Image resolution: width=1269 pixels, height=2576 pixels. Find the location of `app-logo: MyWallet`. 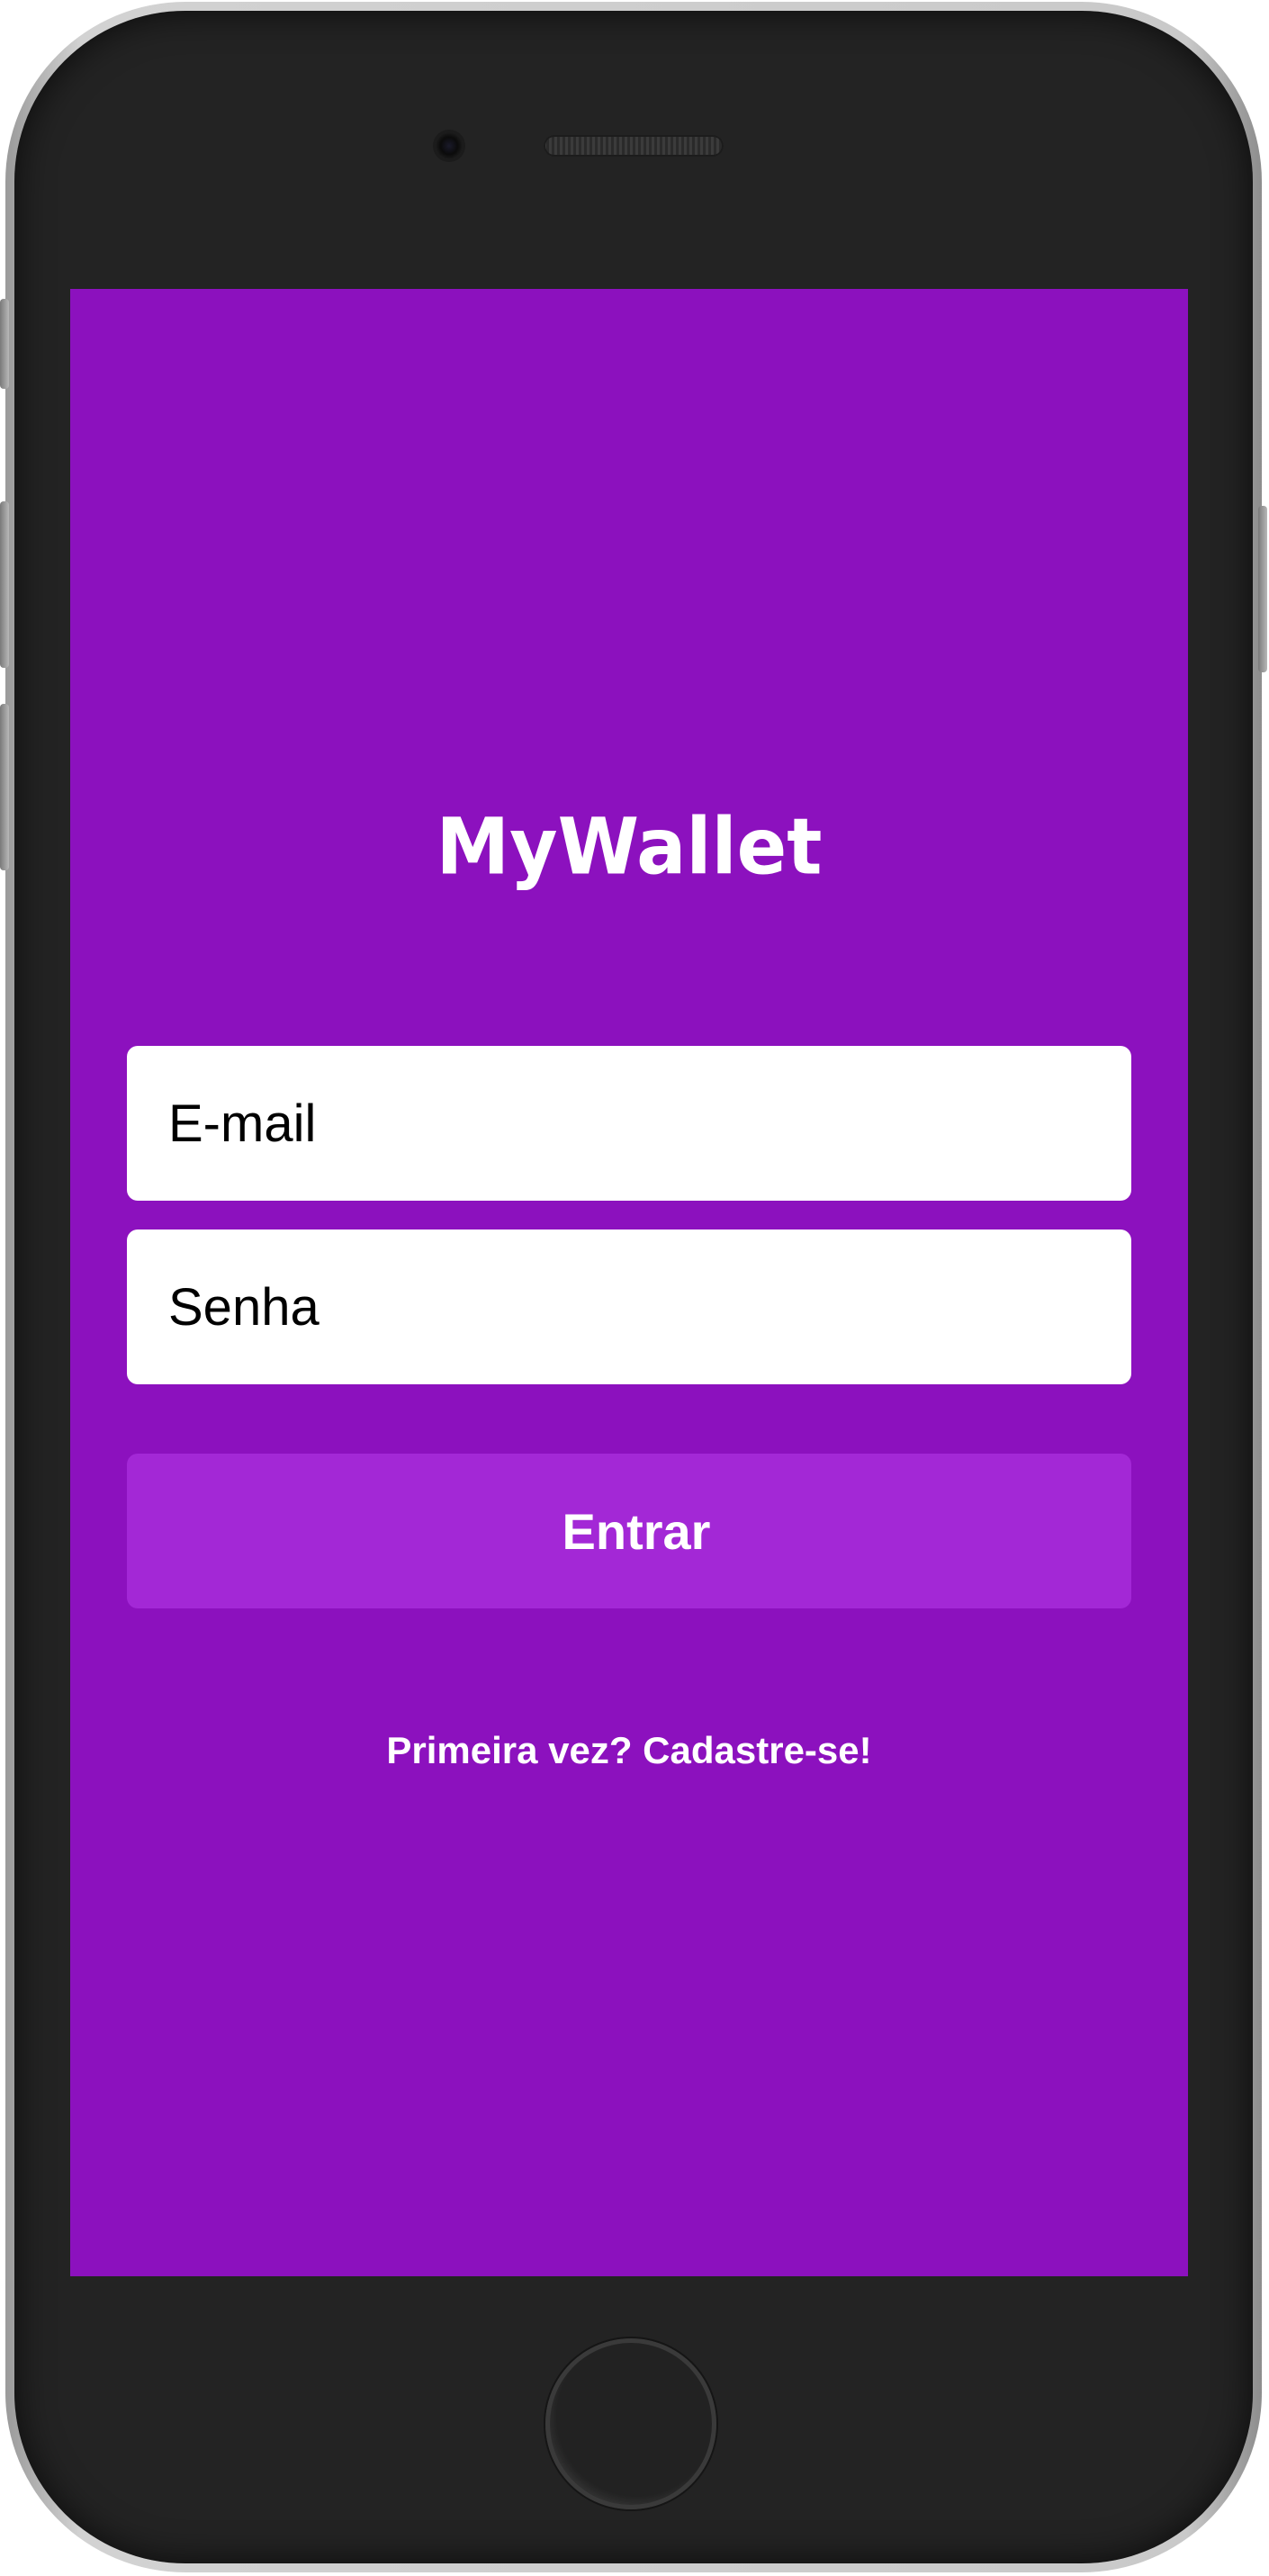

app-logo: MyWallet is located at coordinates (629, 847).